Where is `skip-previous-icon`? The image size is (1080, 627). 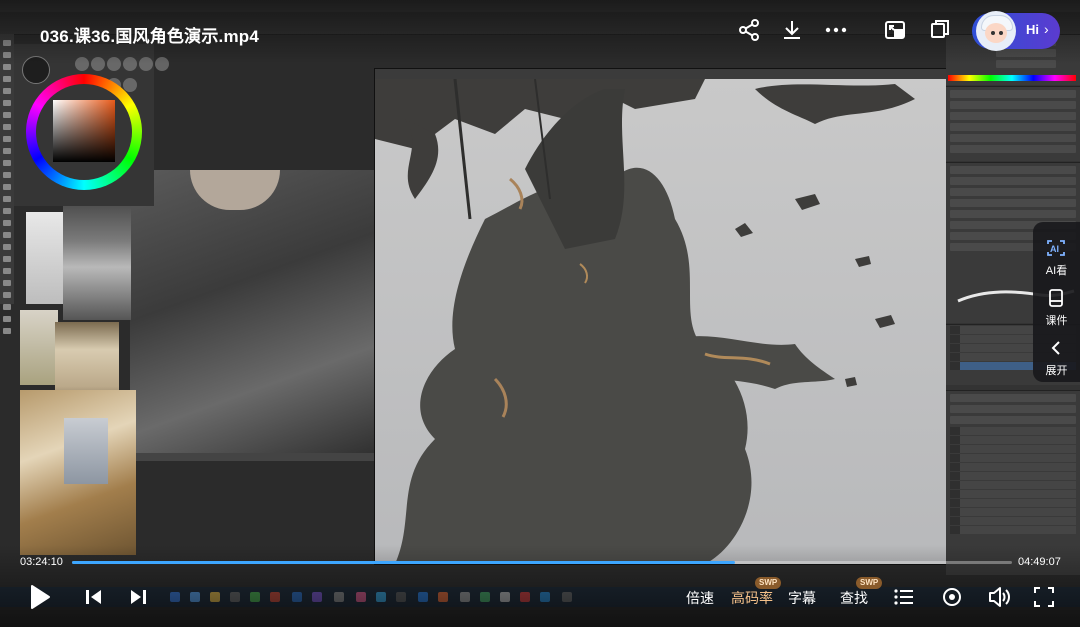
skip-previous-icon is located at coordinates (93, 597).